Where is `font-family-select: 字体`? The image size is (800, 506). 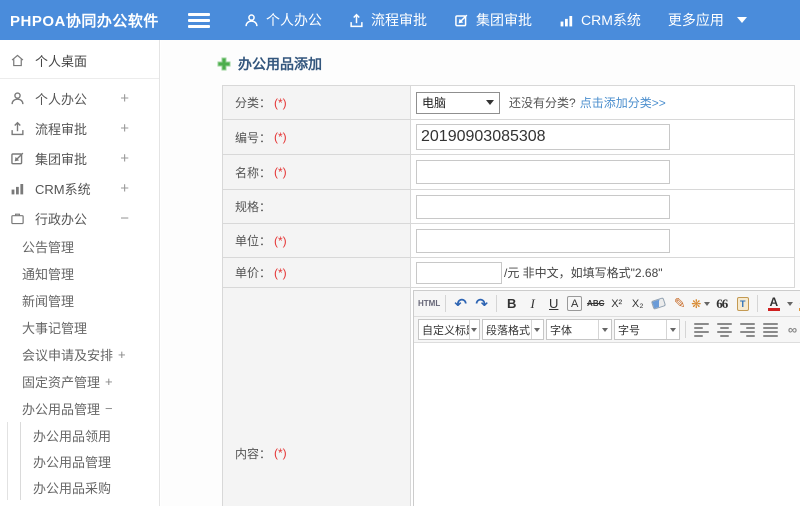
font-family-select: 字体 is located at coordinates (579, 329).